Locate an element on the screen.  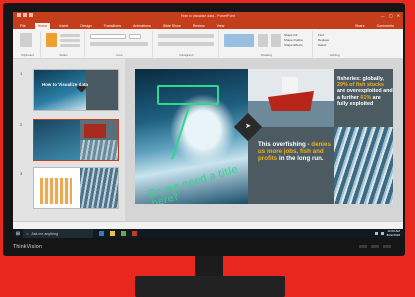
font-format-buttons is located at coordinates (119, 44).